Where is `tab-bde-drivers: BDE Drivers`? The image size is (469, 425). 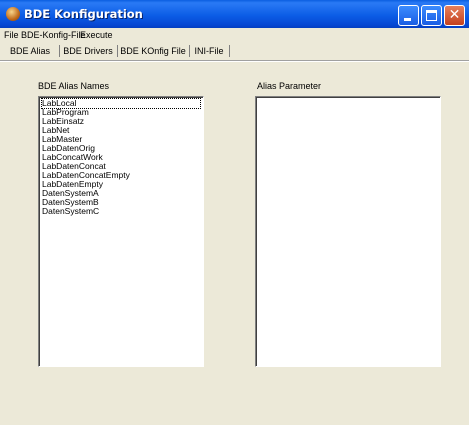
tab-bde-drivers: BDE Drivers is located at coordinates (88, 51).